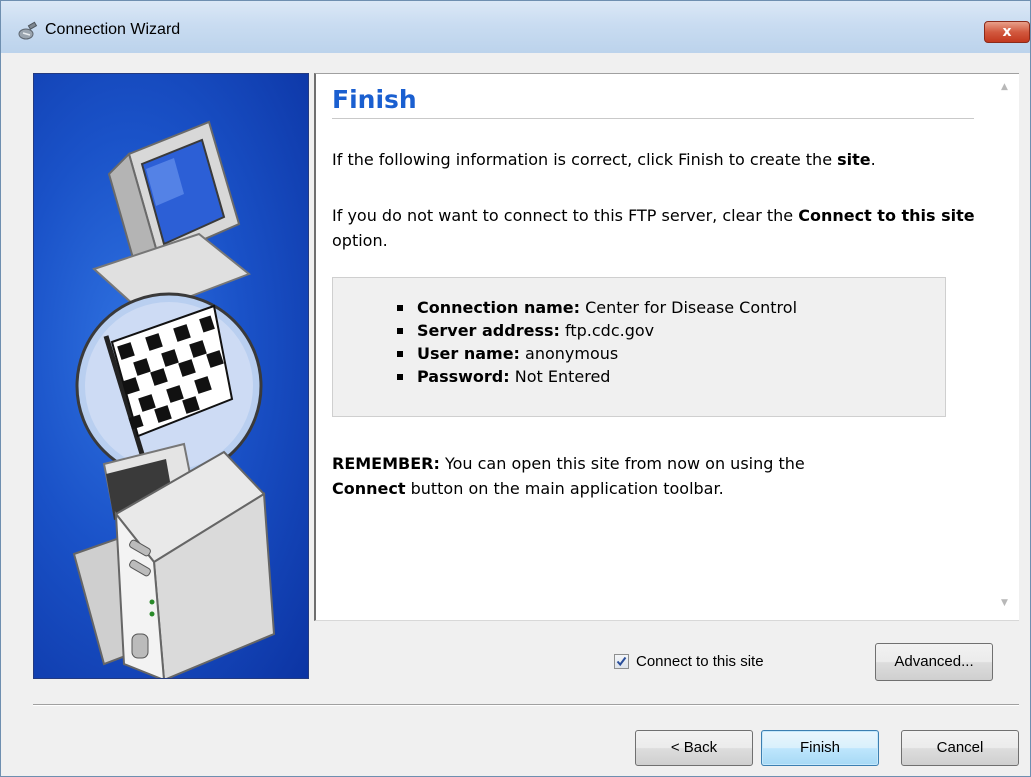 The image size is (1031, 777). What do you see at coordinates (820, 748) in the screenshot?
I see `finish-button: Finish` at bounding box center [820, 748].